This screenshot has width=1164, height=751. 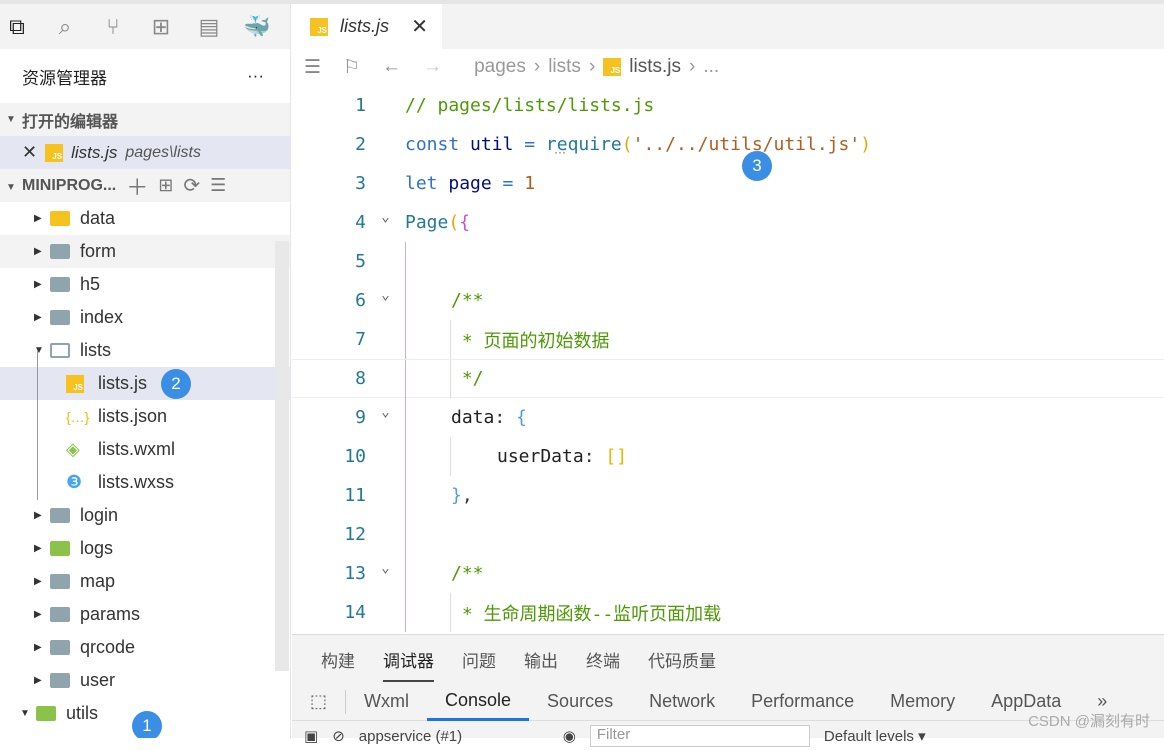 I want to click on devtools-tab-performance: Performance, so click(x=802, y=702).